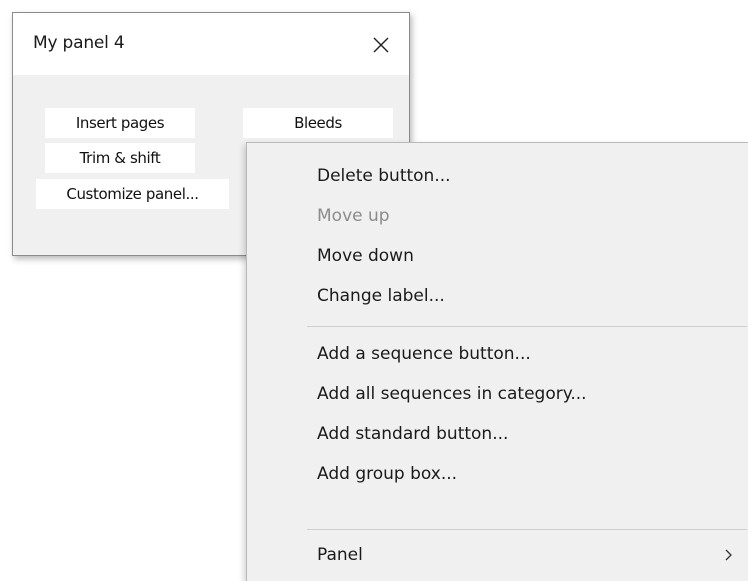 The height and width of the screenshot is (581, 748). Describe the element at coordinates (728, 555) in the screenshot. I see `chevron-right-icon` at that location.